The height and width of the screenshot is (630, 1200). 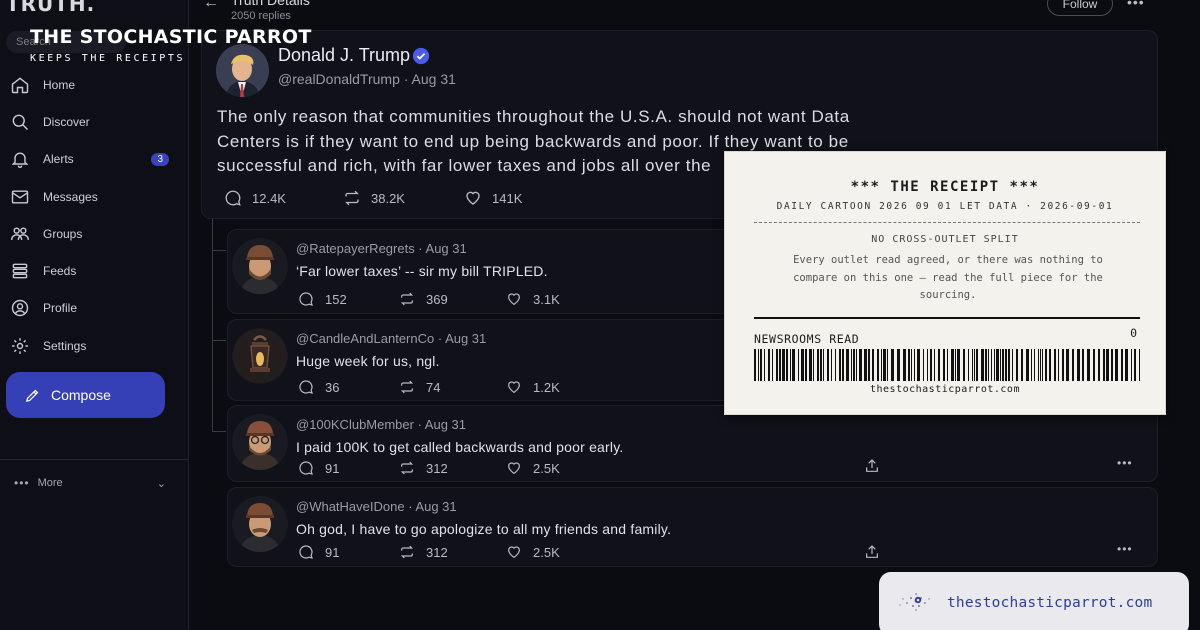 I want to click on reply-handle-date: @CandleAndLanternCo · Aug 31, so click(x=391, y=338).